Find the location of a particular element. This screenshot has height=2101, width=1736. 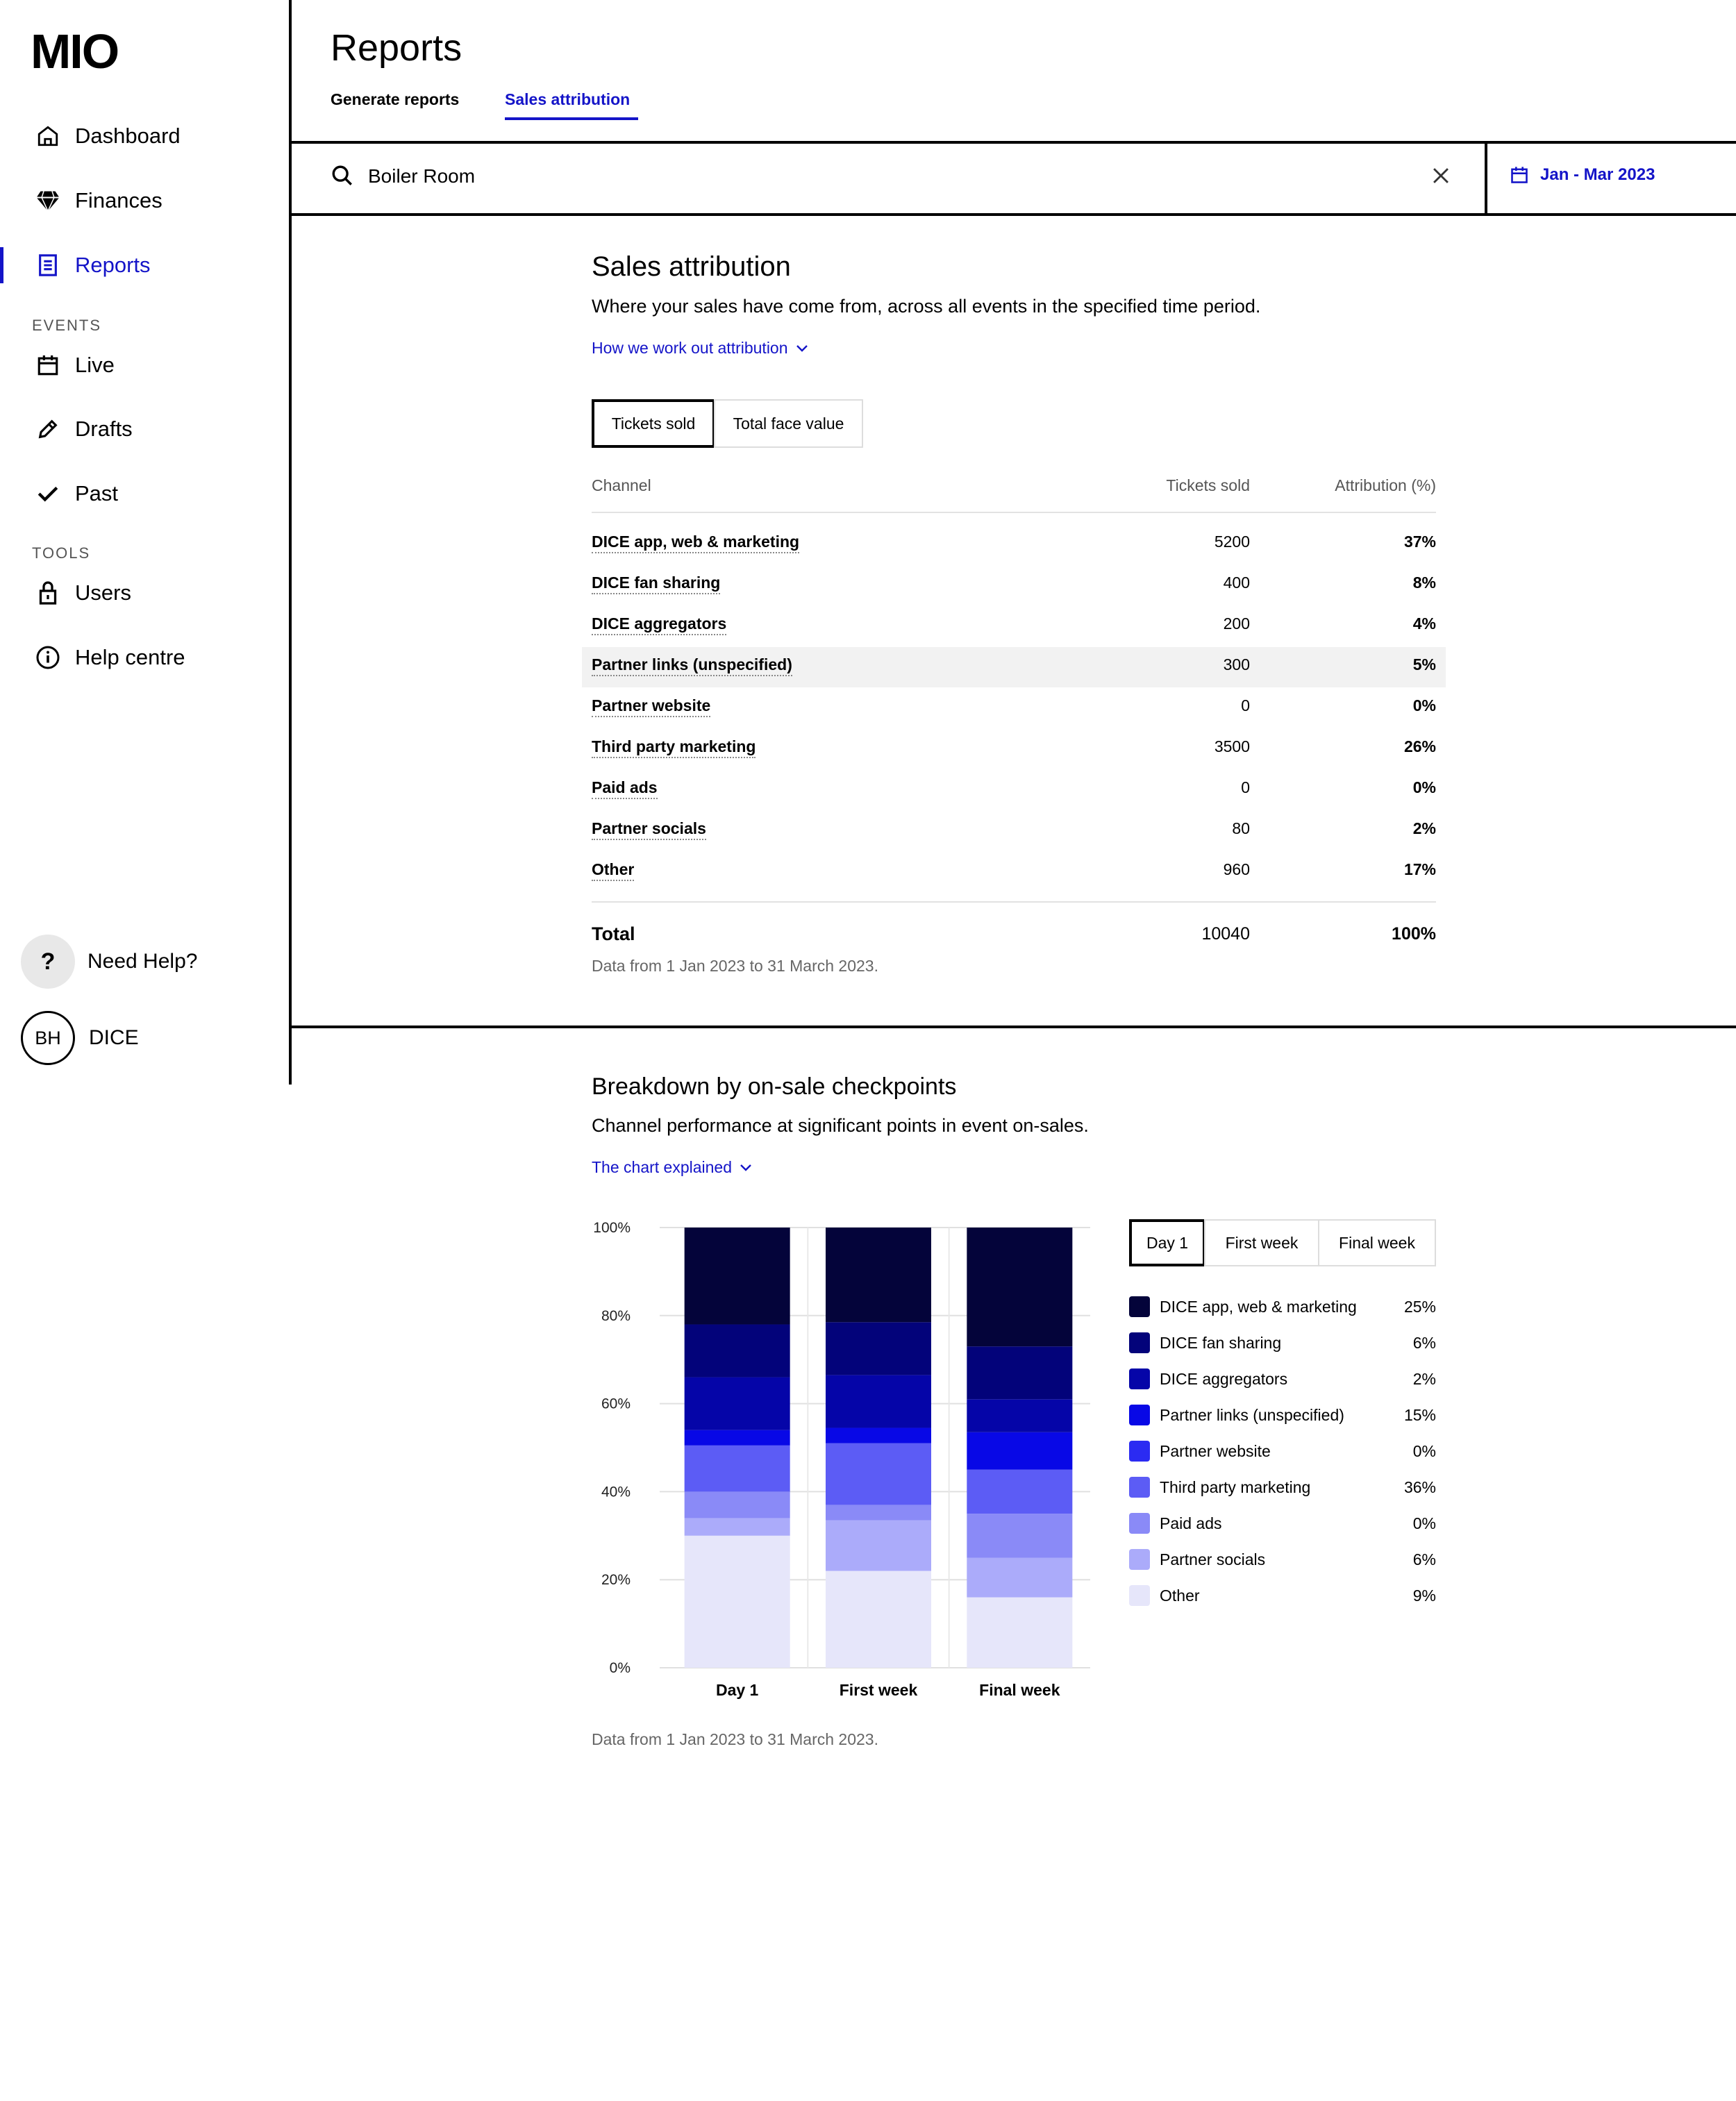

sidebar-item-label: Reports is located at coordinates (113, 265).